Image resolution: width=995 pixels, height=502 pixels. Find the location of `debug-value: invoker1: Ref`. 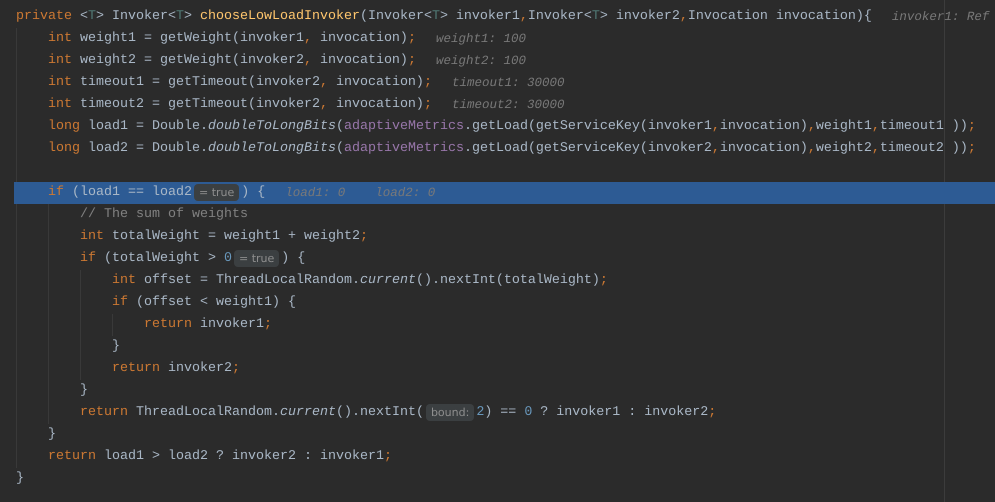

debug-value: invoker1: Ref is located at coordinates (941, 17).